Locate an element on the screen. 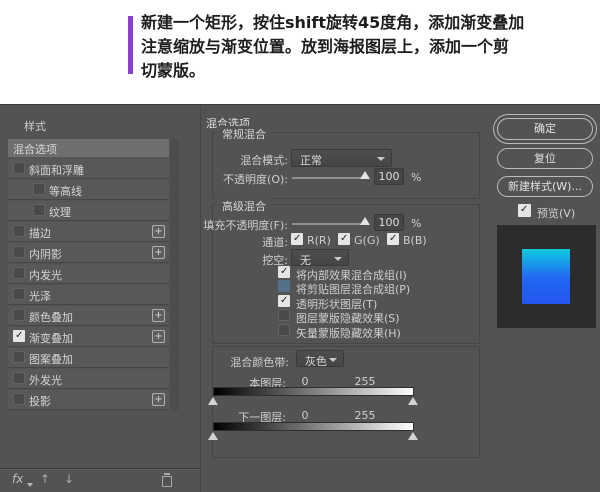 The image size is (600, 492). sidebar-item-outer-glow: 外发光 is located at coordinates (88, 379).